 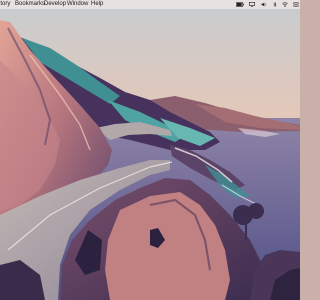 What do you see at coordinates (5, 4) in the screenshot?
I see `menu-history: ntory` at bounding box center [5, 4].